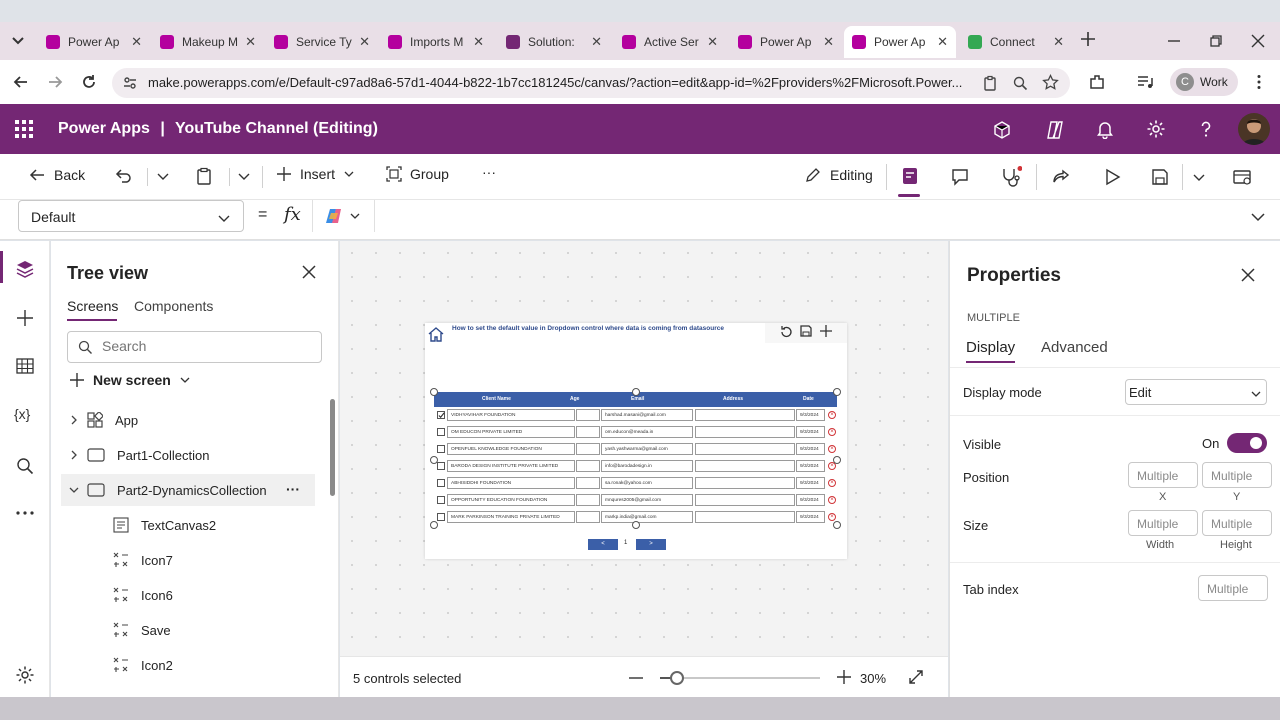 The image size is (1280, 720). What do you see at coordinates (1097, 82) in the screenshot?
I see `extensions-icon` at bounding box center [1097, 82].